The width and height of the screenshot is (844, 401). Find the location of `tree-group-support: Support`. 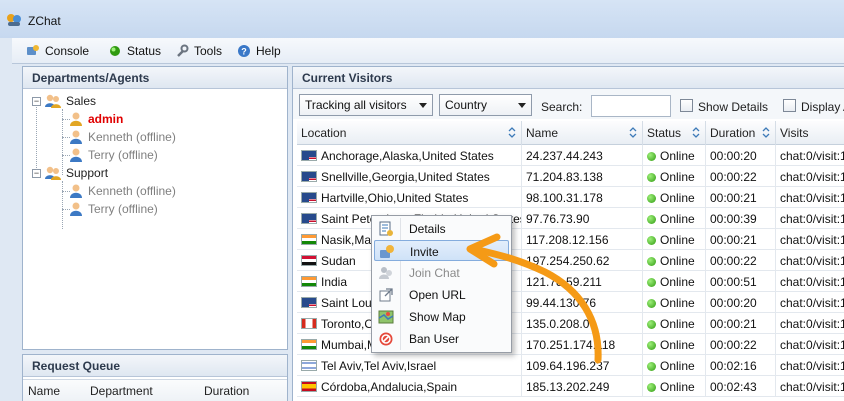

tree-group-support: Support is located at coordinates (76, 173).